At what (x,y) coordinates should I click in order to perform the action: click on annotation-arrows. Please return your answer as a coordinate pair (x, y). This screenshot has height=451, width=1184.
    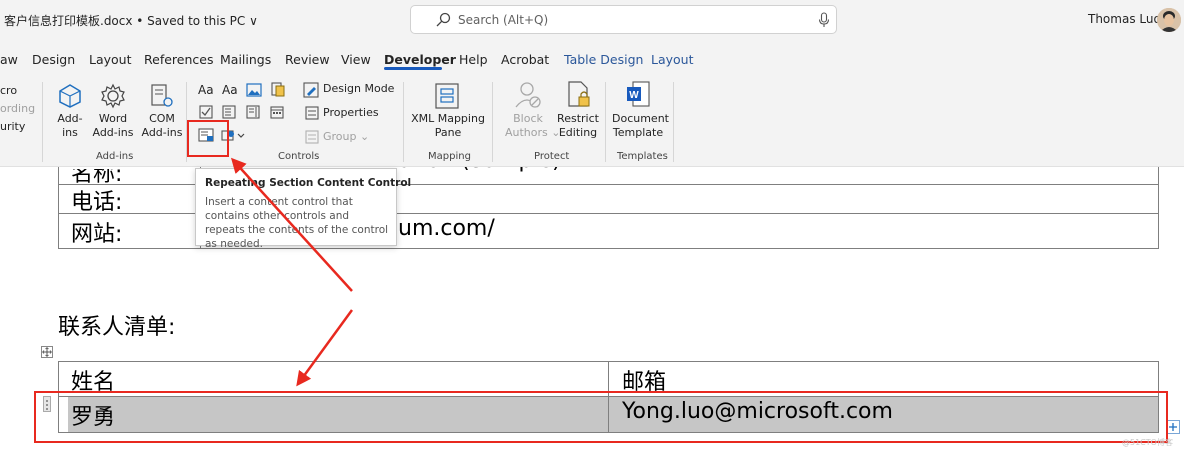
    Looking at the image, I should click on (292, 272).